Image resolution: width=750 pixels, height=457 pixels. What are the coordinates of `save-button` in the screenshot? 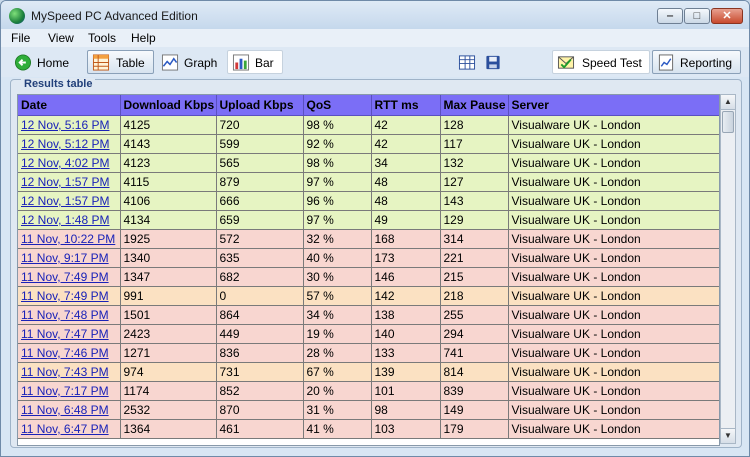 It's located at (491, 62).